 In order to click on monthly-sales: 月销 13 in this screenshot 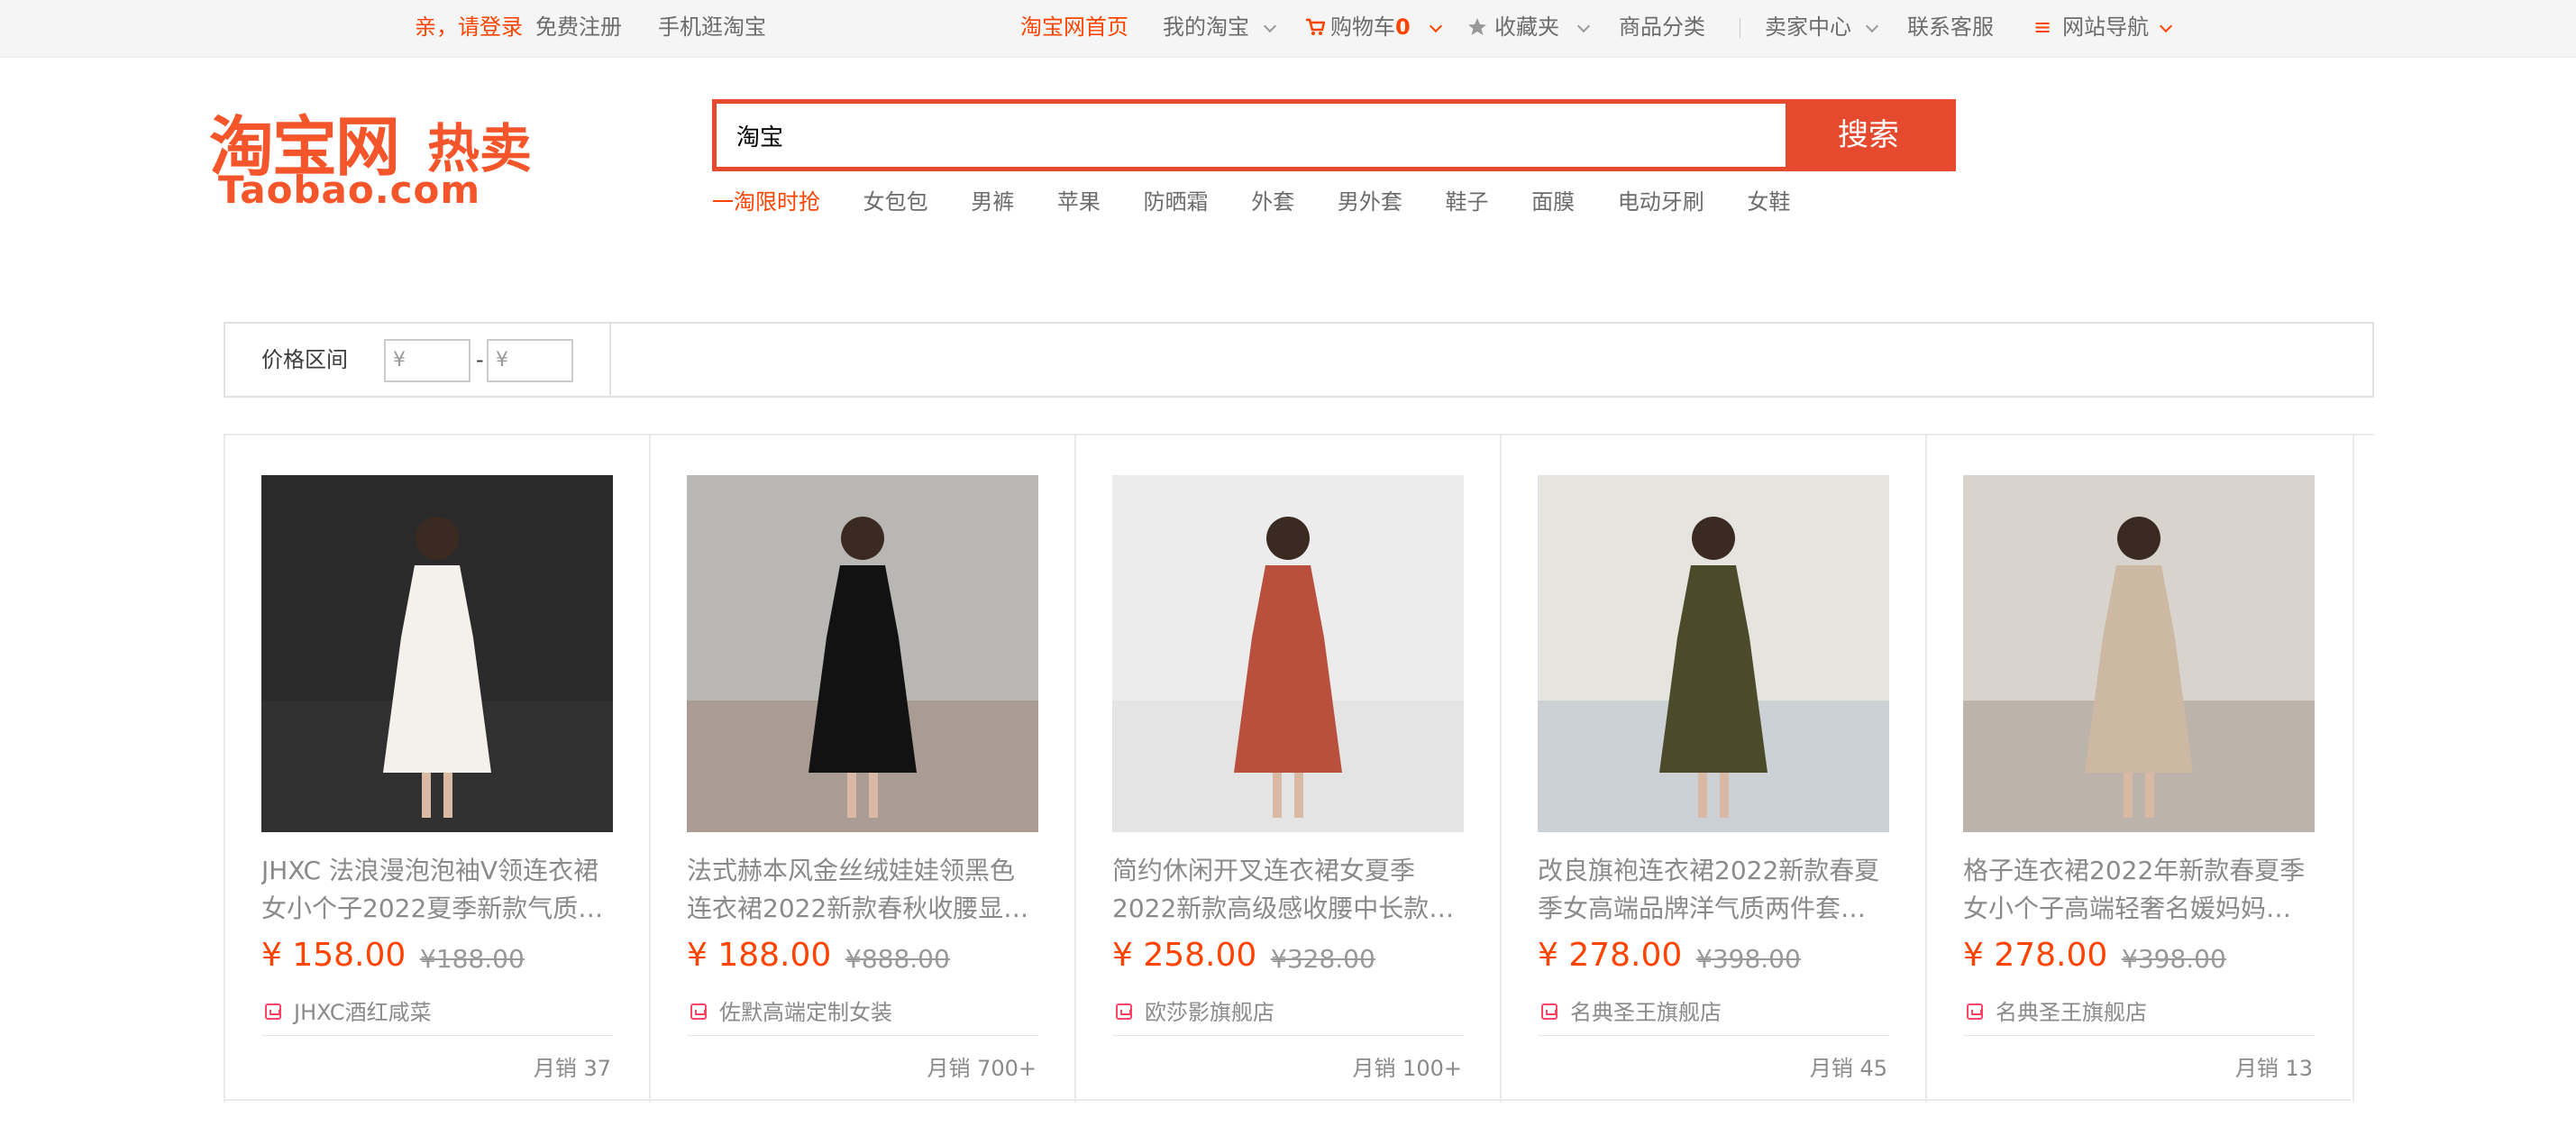, I will do `click(2273, 1068)`.